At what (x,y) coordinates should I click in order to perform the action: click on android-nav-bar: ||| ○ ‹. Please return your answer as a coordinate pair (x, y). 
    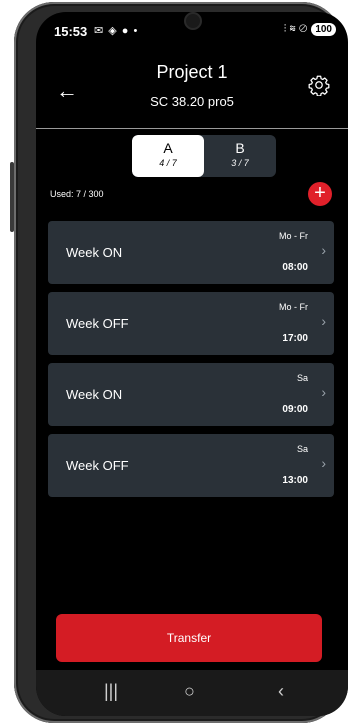
    Looking at the image, I should click on (192, 693).